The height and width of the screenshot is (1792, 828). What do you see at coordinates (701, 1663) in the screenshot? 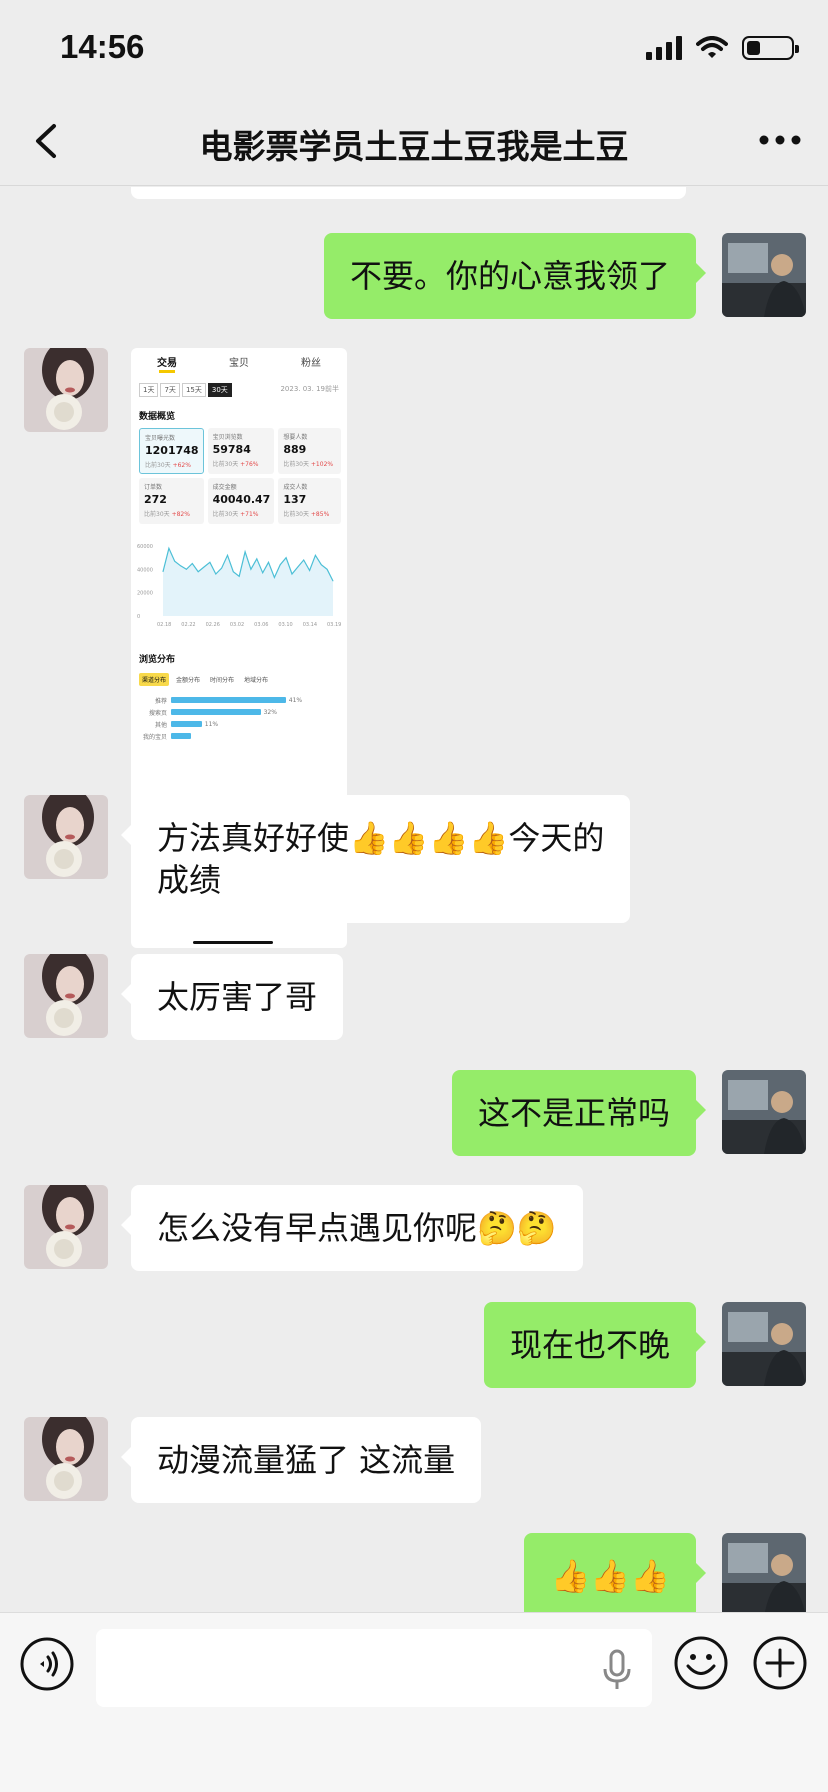
I see `emoji-icon` at bounding box center [701, 1663].